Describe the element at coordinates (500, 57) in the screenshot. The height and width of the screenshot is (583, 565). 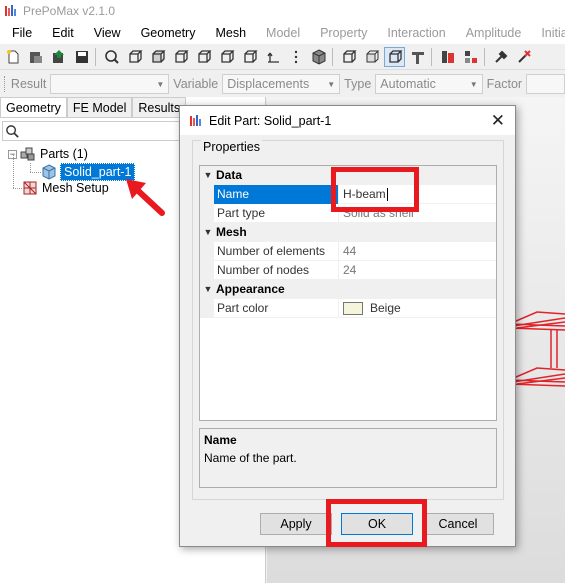
I see `query-icon` at that location.